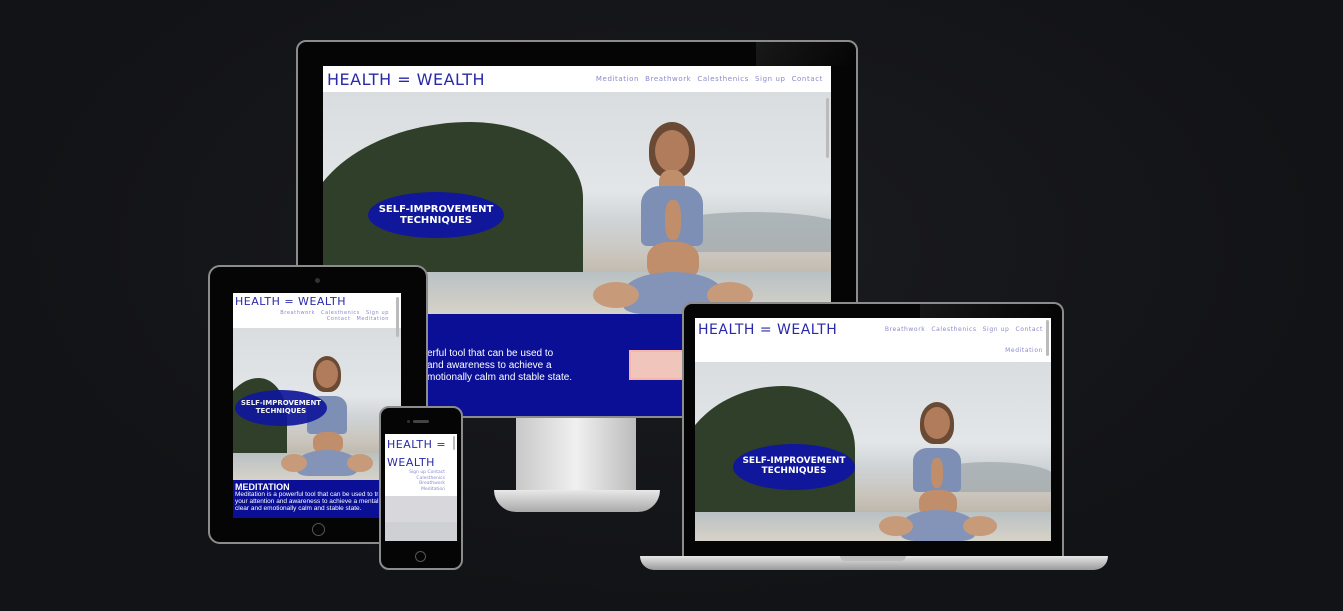  Describe the element at coordinates (576, 455) in the screenshot. I see `monitor-stand-neck` at that location.